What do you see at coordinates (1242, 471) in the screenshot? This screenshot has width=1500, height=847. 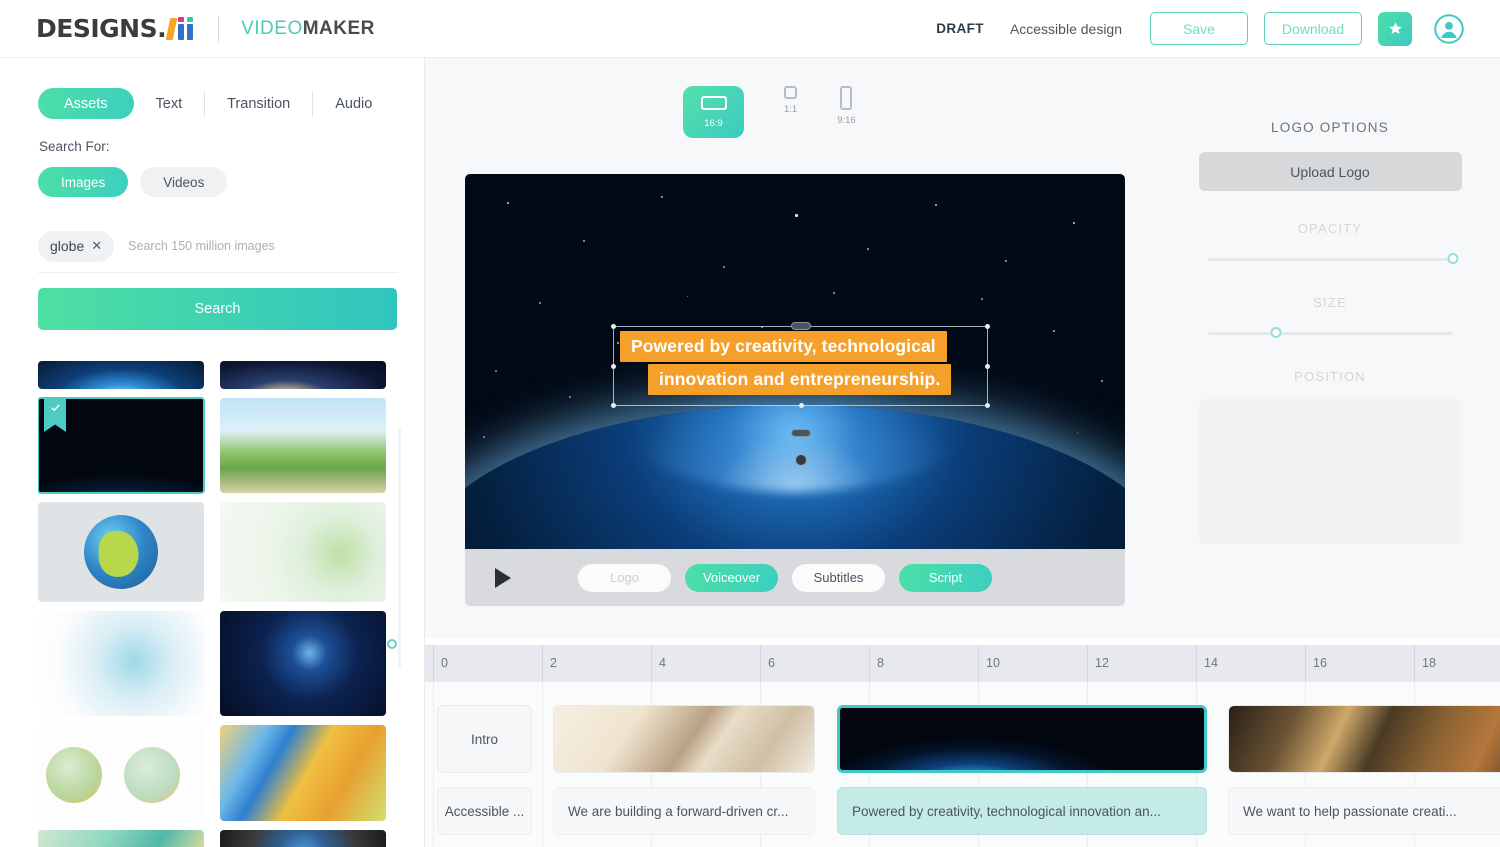 I see `position-cell-middle-left` at bounding box center [1242, 471].